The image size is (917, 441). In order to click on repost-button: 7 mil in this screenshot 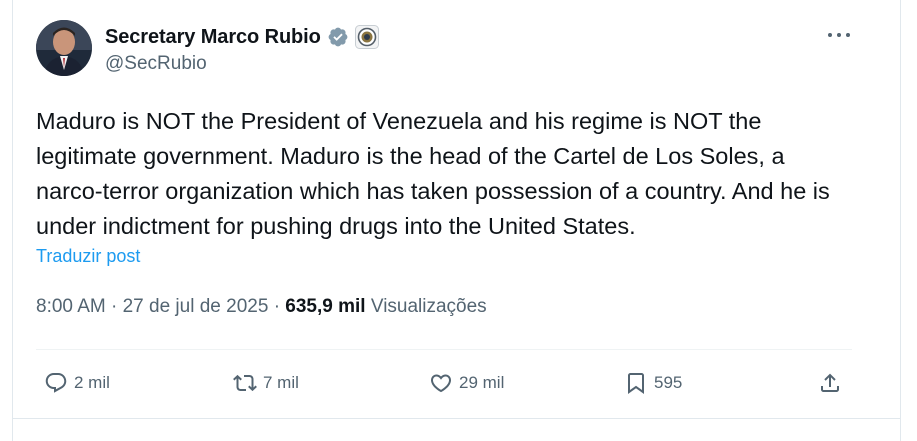, I will do `click(266, 383)`.